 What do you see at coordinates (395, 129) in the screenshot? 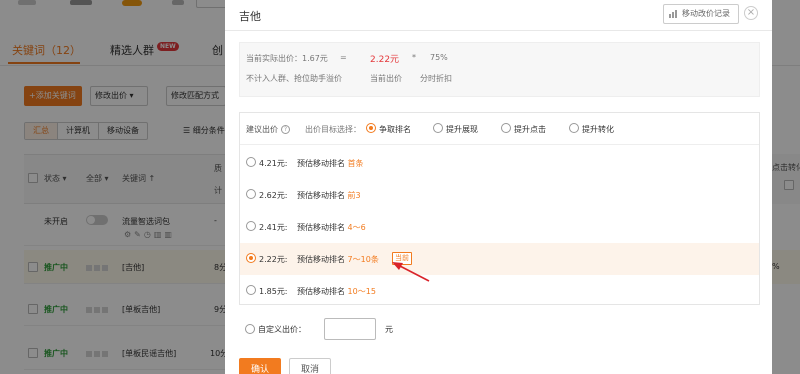
I see `target-rank-label: 争取排名` at bounding box center [395, 129].